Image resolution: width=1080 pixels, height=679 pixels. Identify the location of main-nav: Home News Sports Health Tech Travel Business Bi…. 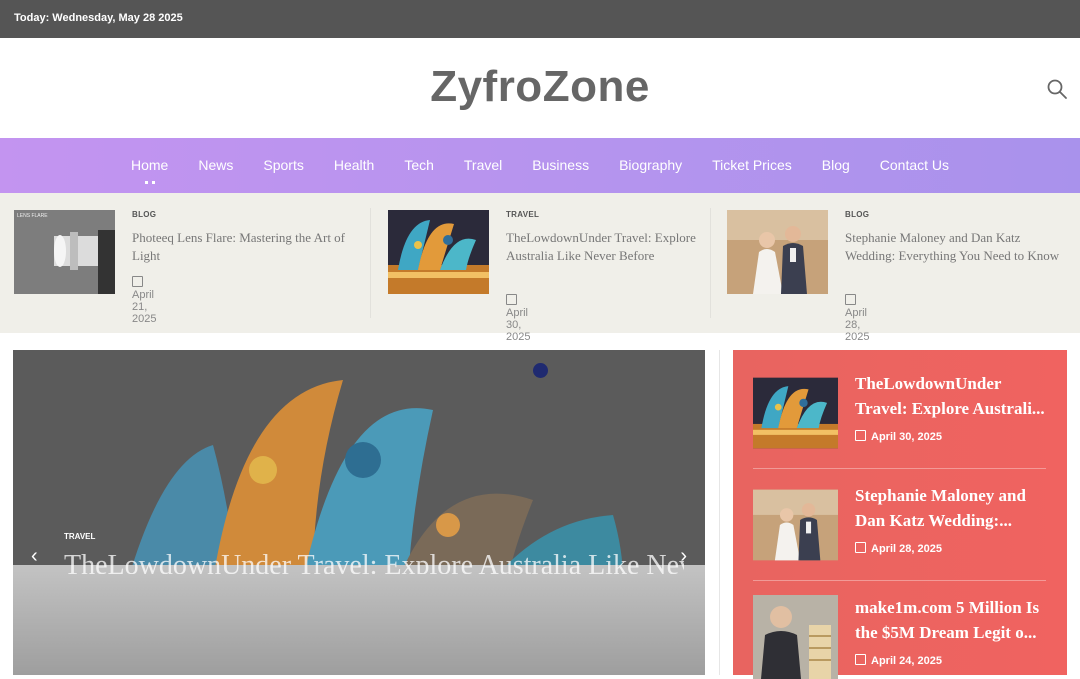
(540, 165).